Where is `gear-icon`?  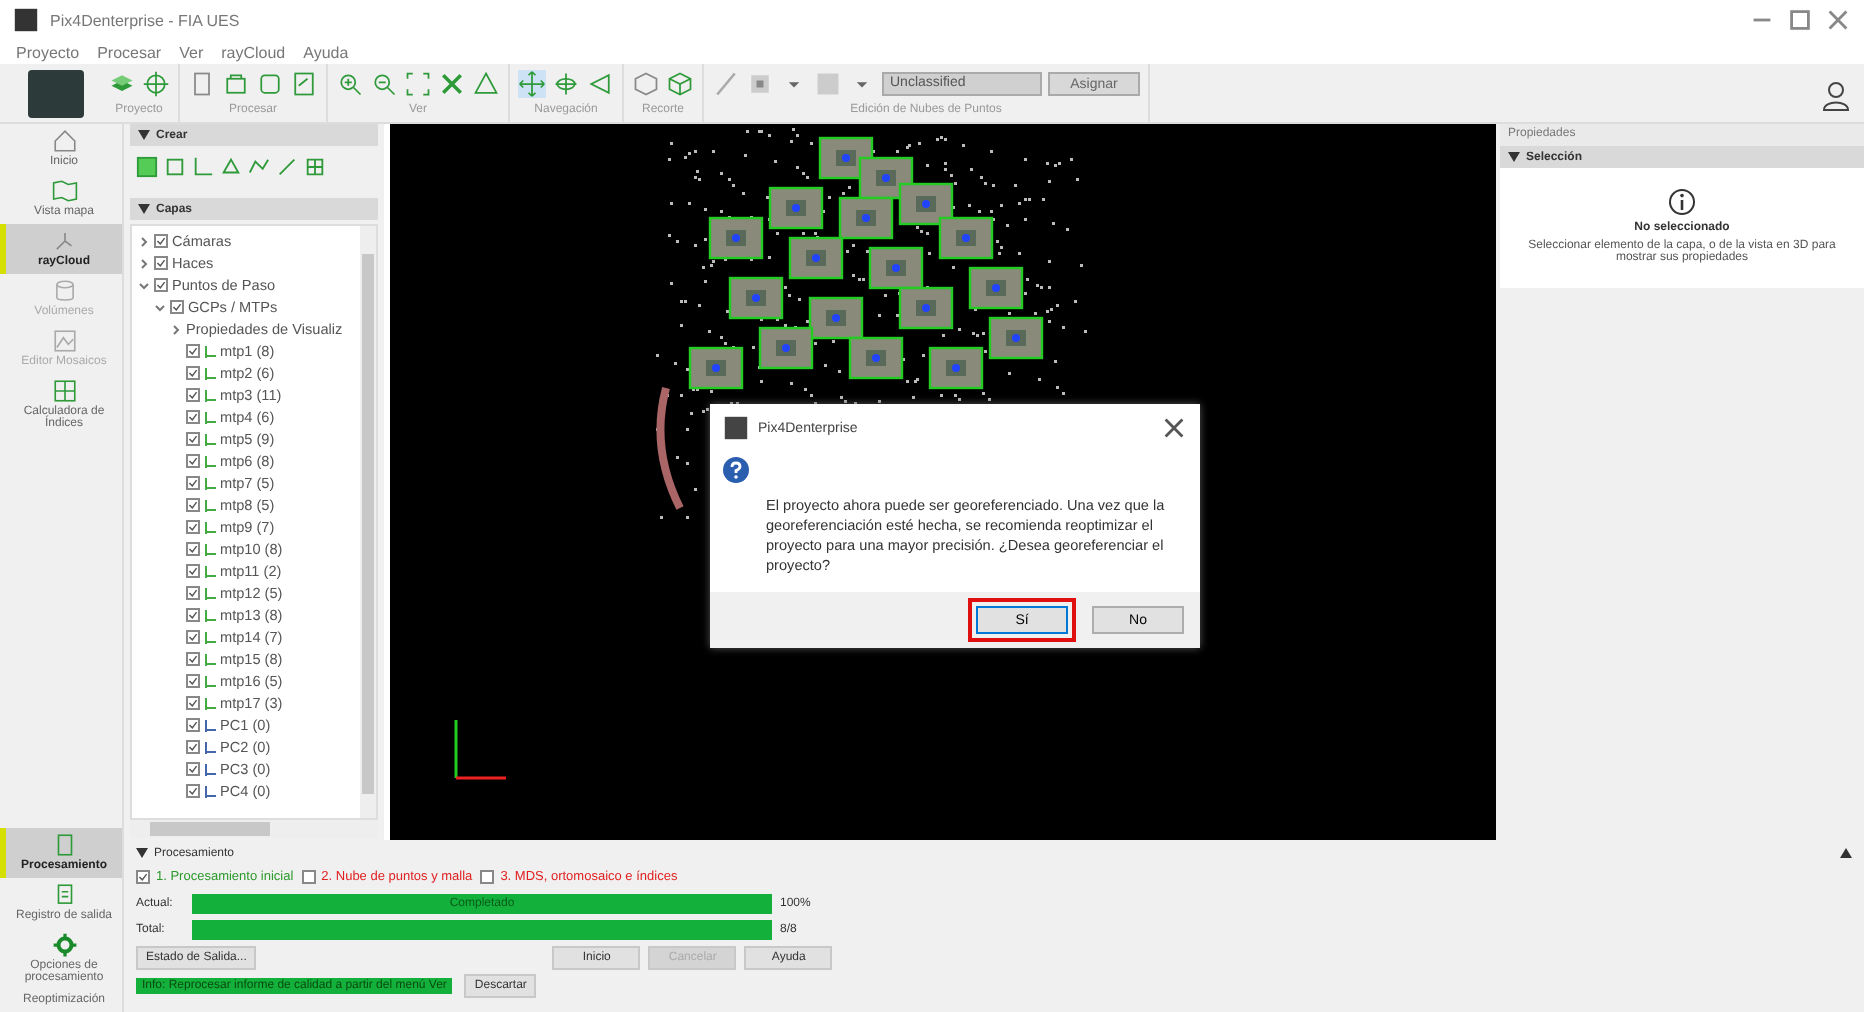
gear-icon is located at coordinates (64, 945).